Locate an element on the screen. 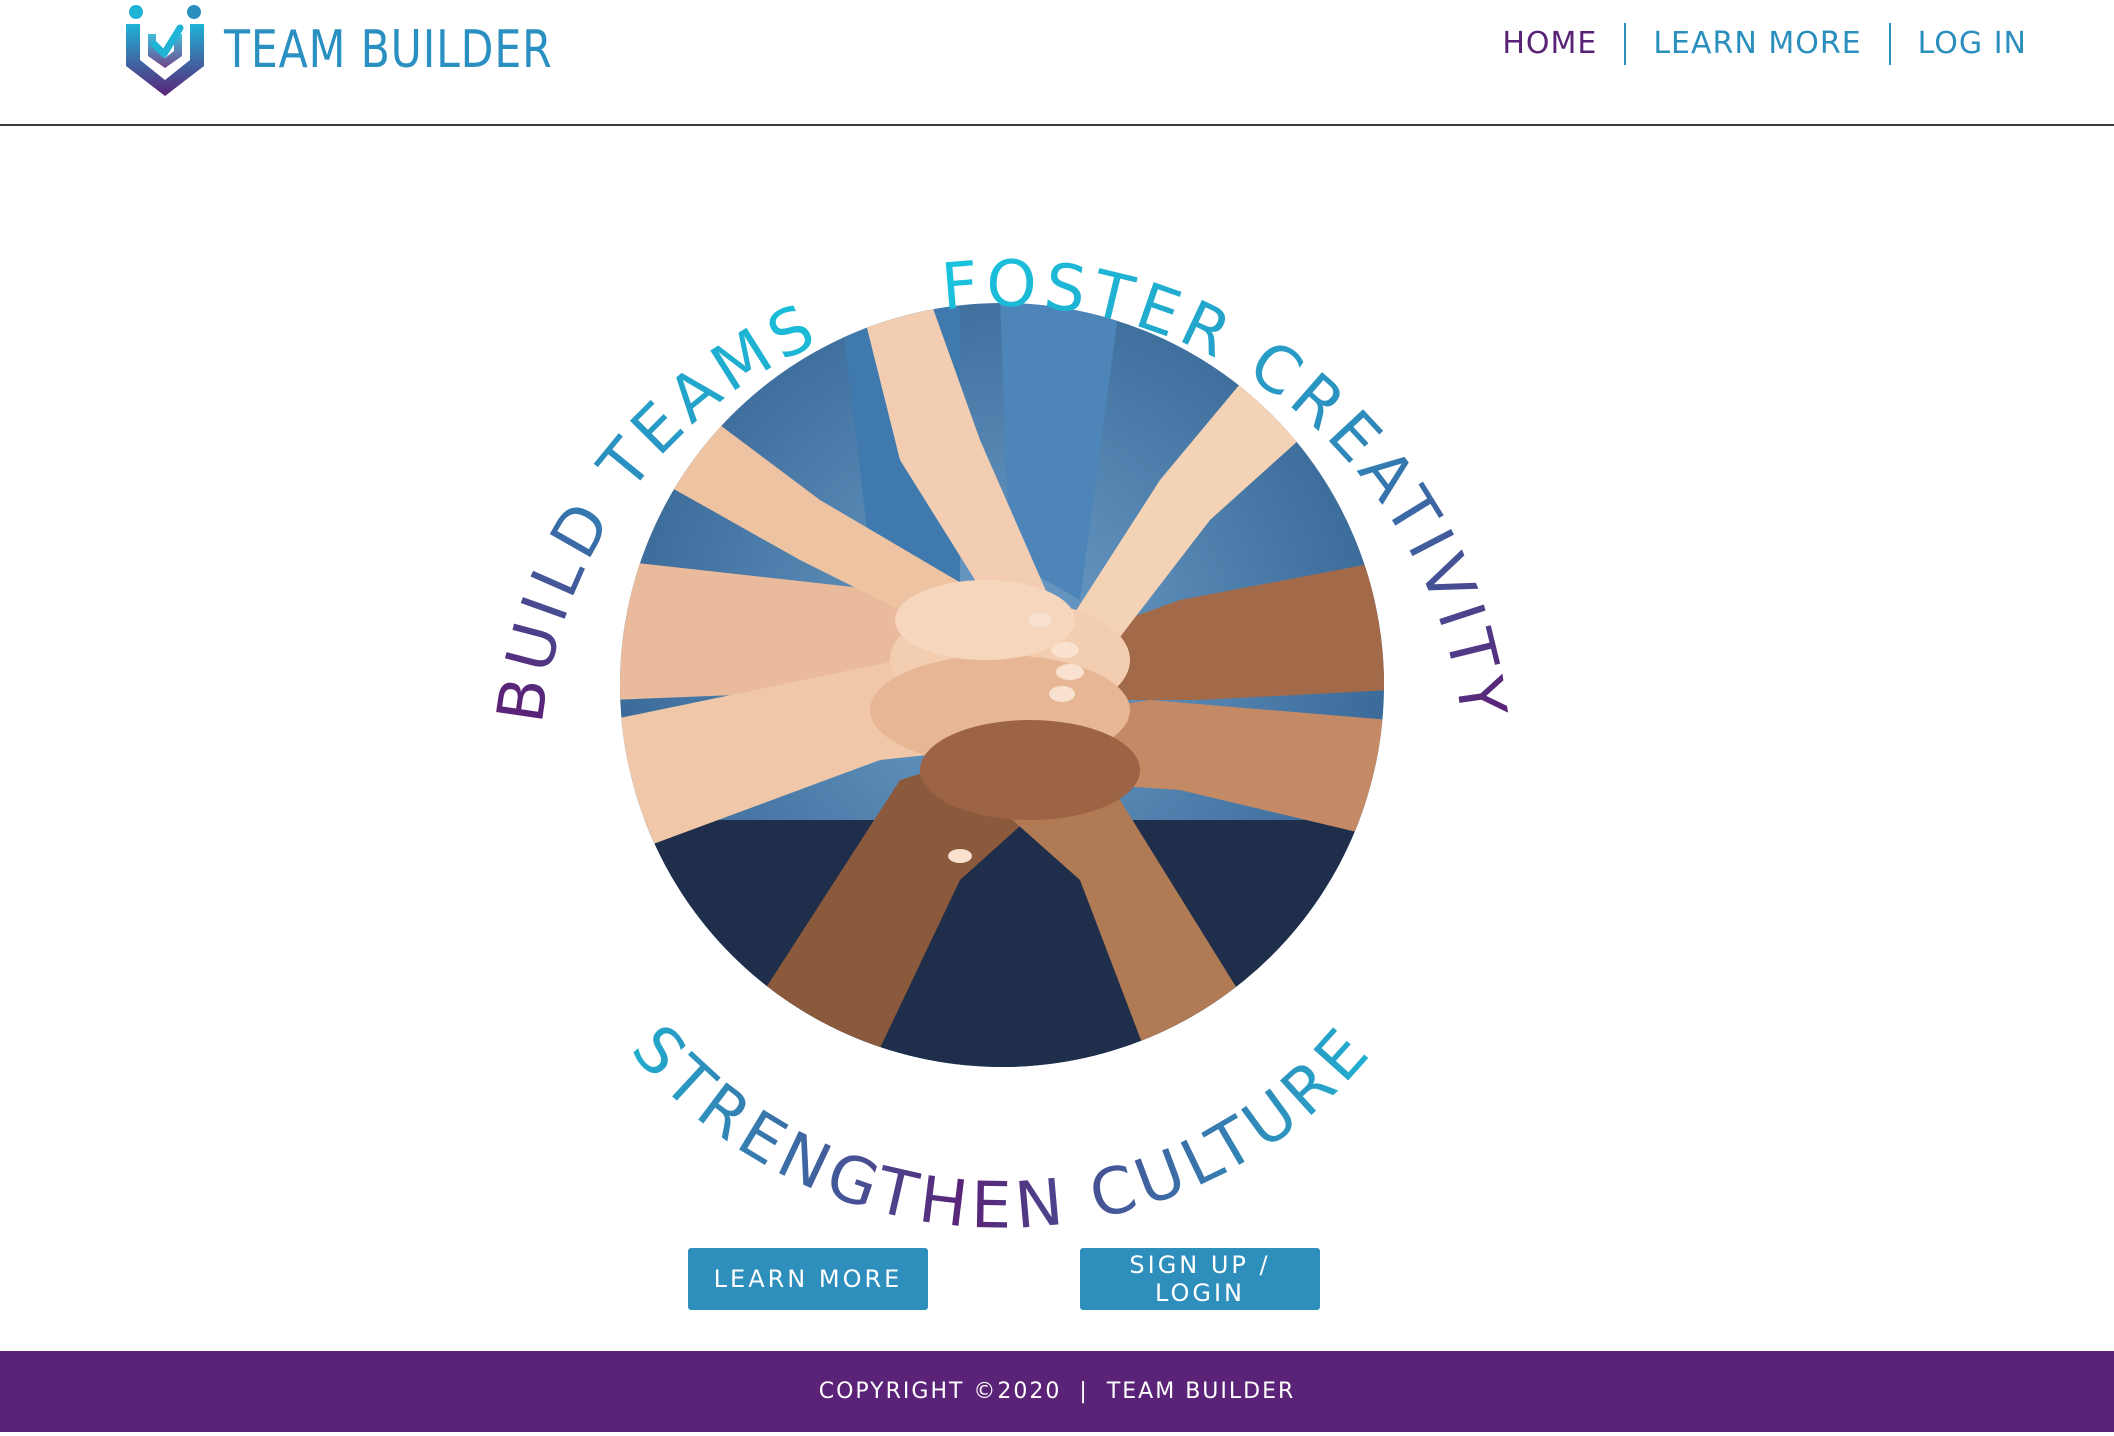  signup-login-button: SIGN UP / LOGIN is located at coordinates (1200, 1279).